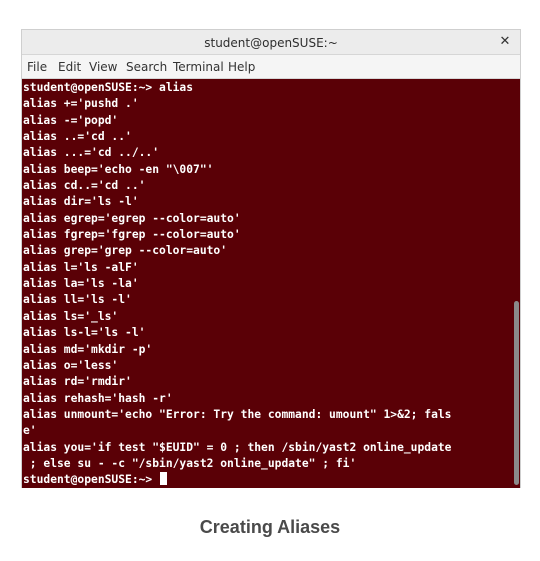  Describe the element at coordinates (81, 284) in the screenshot. I see `terminal-line: alias la='ls -la'` at that location.